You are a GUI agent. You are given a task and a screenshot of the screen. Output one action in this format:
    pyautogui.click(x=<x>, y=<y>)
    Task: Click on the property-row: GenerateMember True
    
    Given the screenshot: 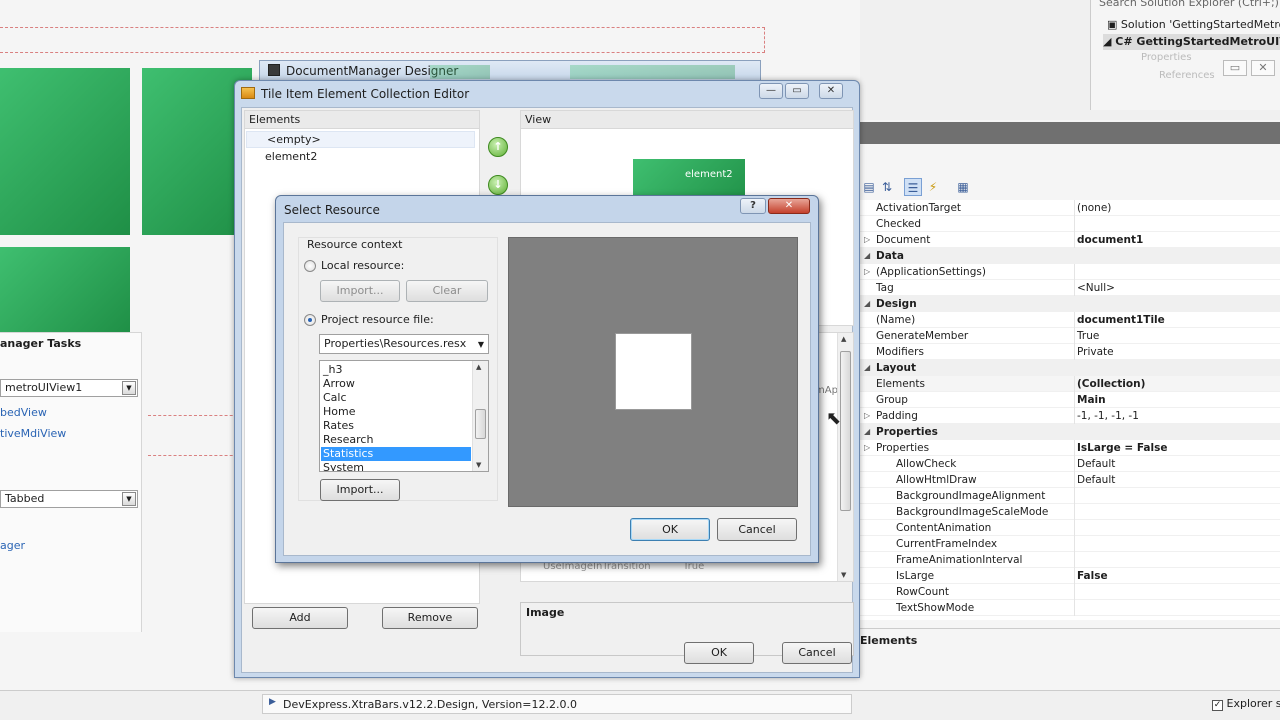 What is the action you would take?
    pyautogui.click(x=1070, y=336)
    